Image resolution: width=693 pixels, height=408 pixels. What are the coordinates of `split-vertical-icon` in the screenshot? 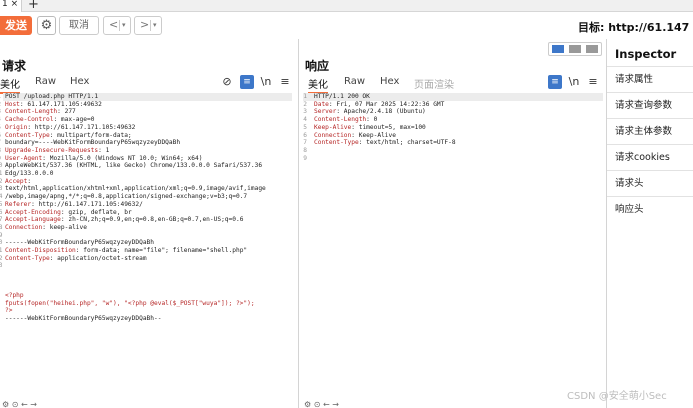 It's located at (575, 49).